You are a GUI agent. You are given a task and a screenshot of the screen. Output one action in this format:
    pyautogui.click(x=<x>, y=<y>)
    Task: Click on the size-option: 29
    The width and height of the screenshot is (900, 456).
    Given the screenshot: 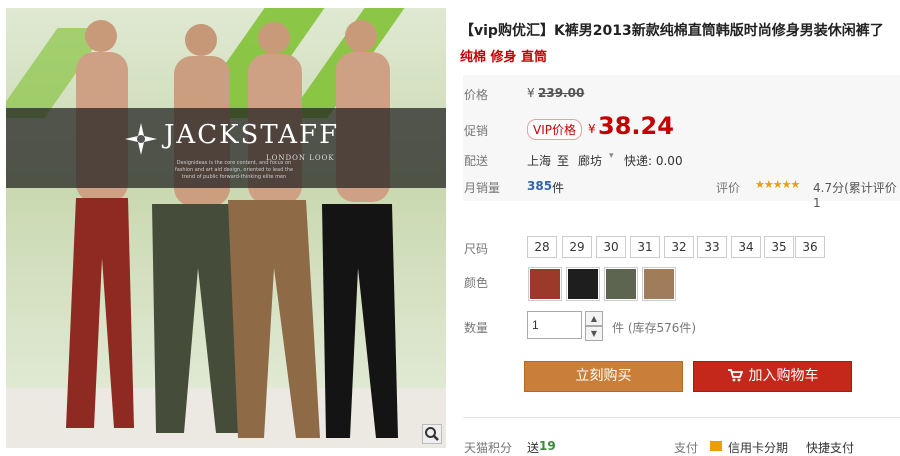 What is the action you would take?
    pyautogui.click(x=577, y=247)
    